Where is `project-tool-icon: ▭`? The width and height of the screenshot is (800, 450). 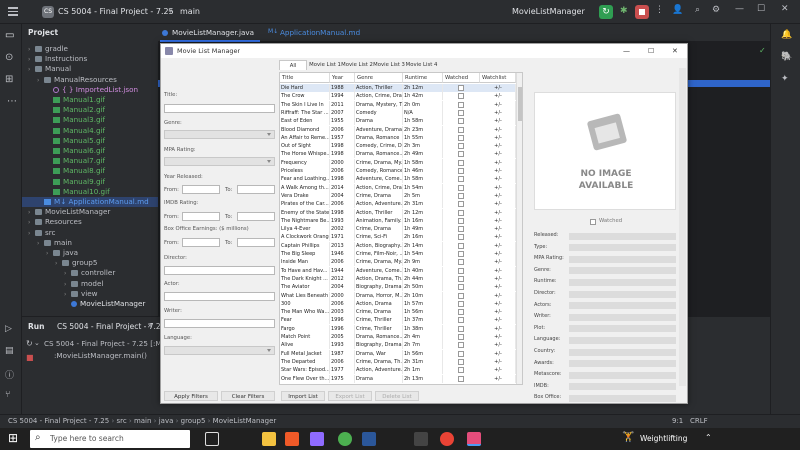 project-tool-icon: ▭ is located at coordinates (9, 35).